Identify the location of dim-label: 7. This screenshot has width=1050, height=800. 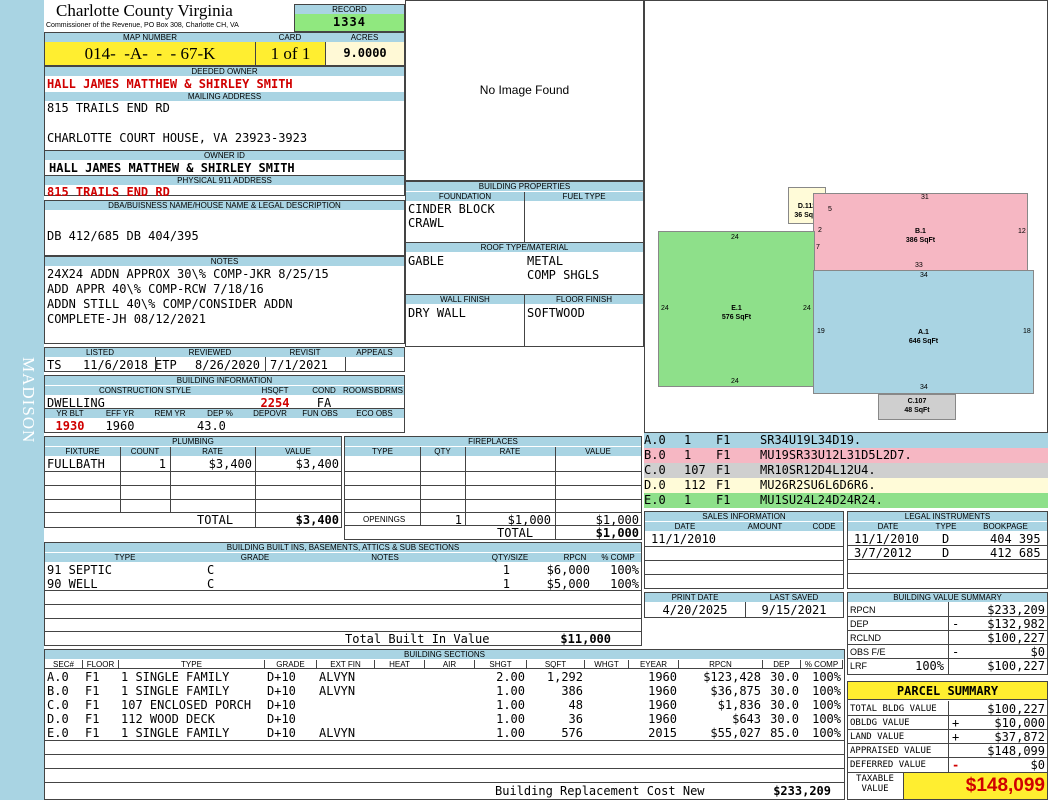
(818, 247).